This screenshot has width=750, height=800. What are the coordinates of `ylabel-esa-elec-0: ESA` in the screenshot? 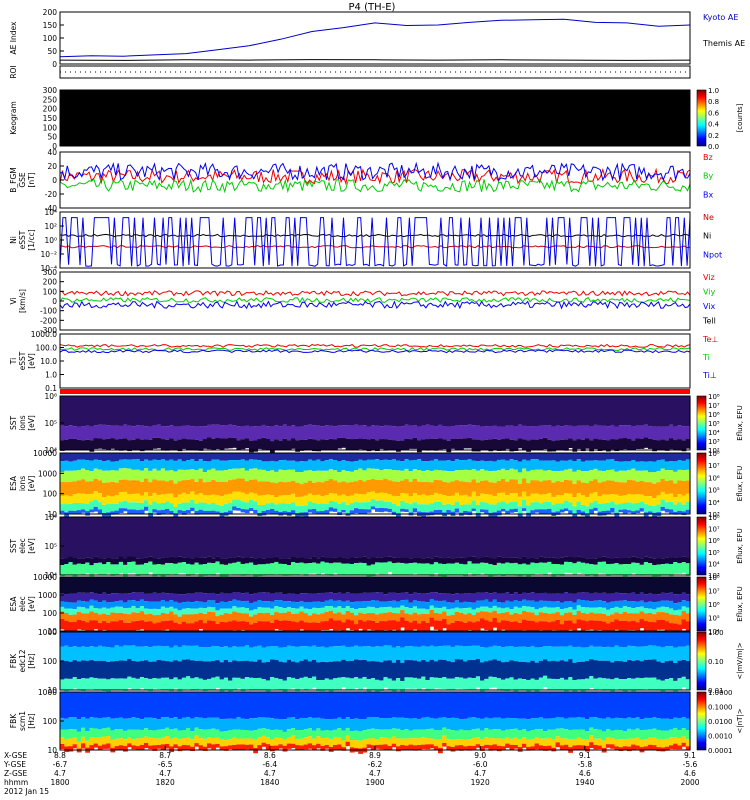 It's located at (13, 604).